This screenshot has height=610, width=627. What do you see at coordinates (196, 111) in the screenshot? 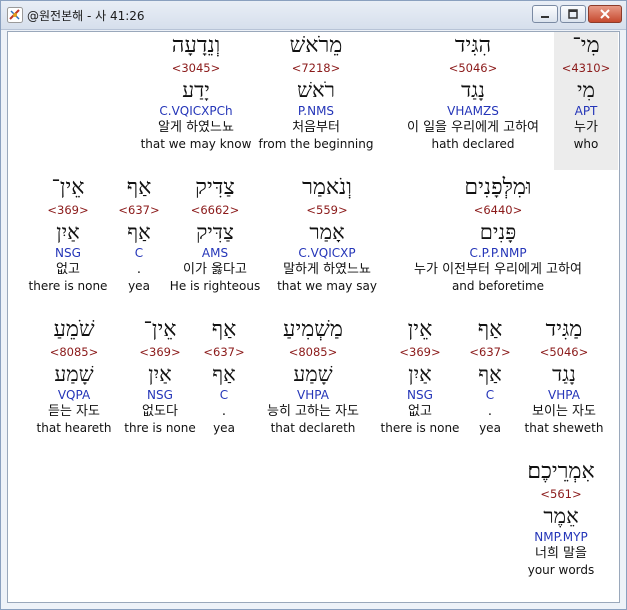
I see `morph-code: C.VQICXPCh` at bounding box center [196, 111].